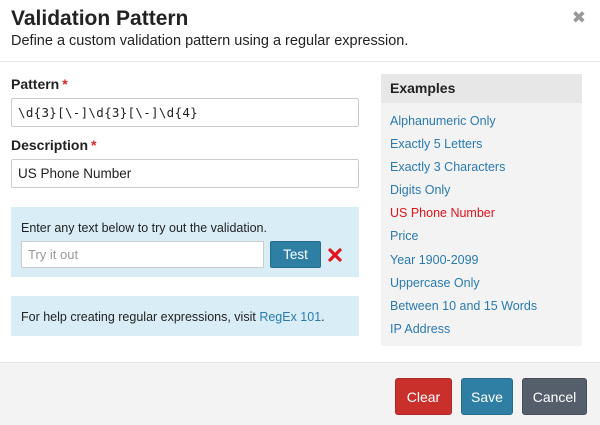 This screenshot has width=600, height=425. What do you see at coordinates (323, 317) in the screenshot?
I see `help-text-after: .` at bounding box center [323, 317].